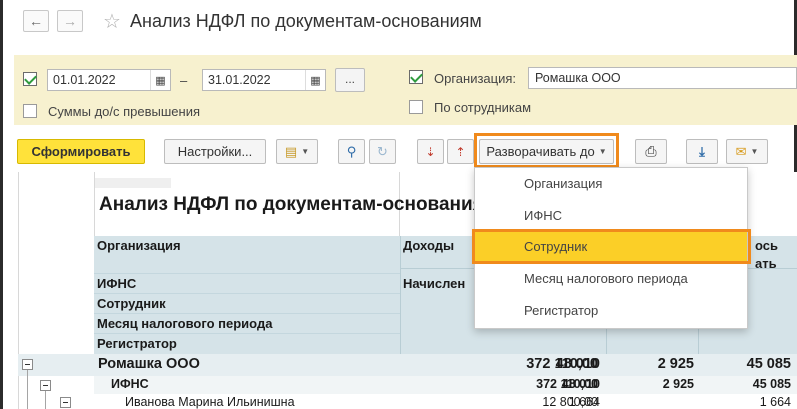 This screenshot has height=409, width=797. I want to click on organization-label: Организация:, so click(475, 78).